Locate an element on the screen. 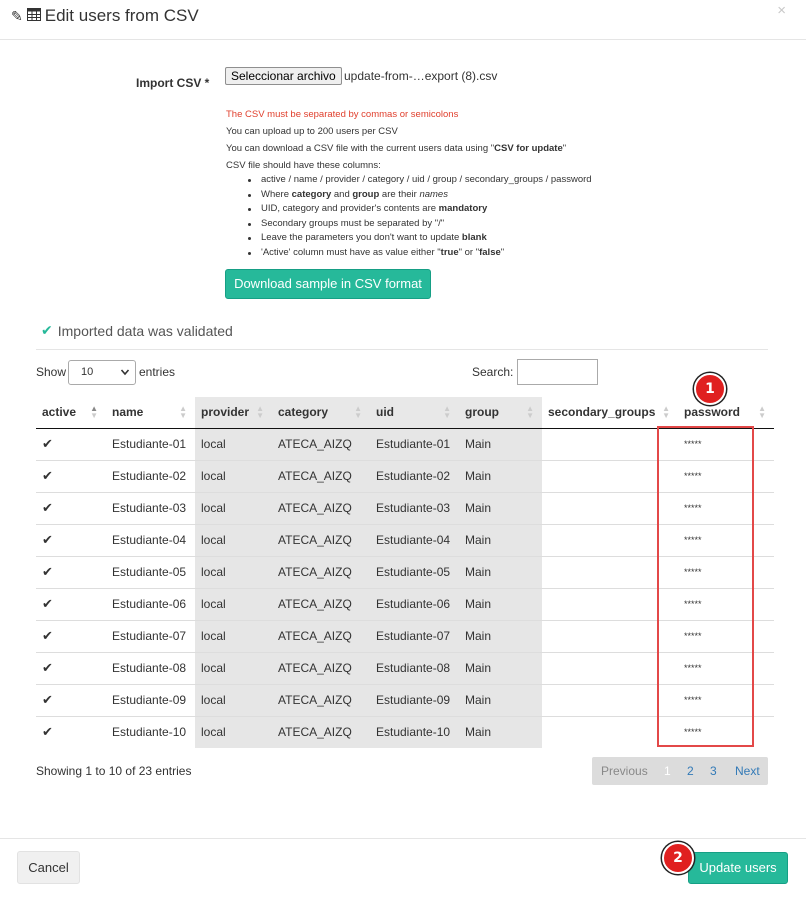 The image size is (806, 903). cell-name: Estudiante-02 is located at coordinates (150, 475).